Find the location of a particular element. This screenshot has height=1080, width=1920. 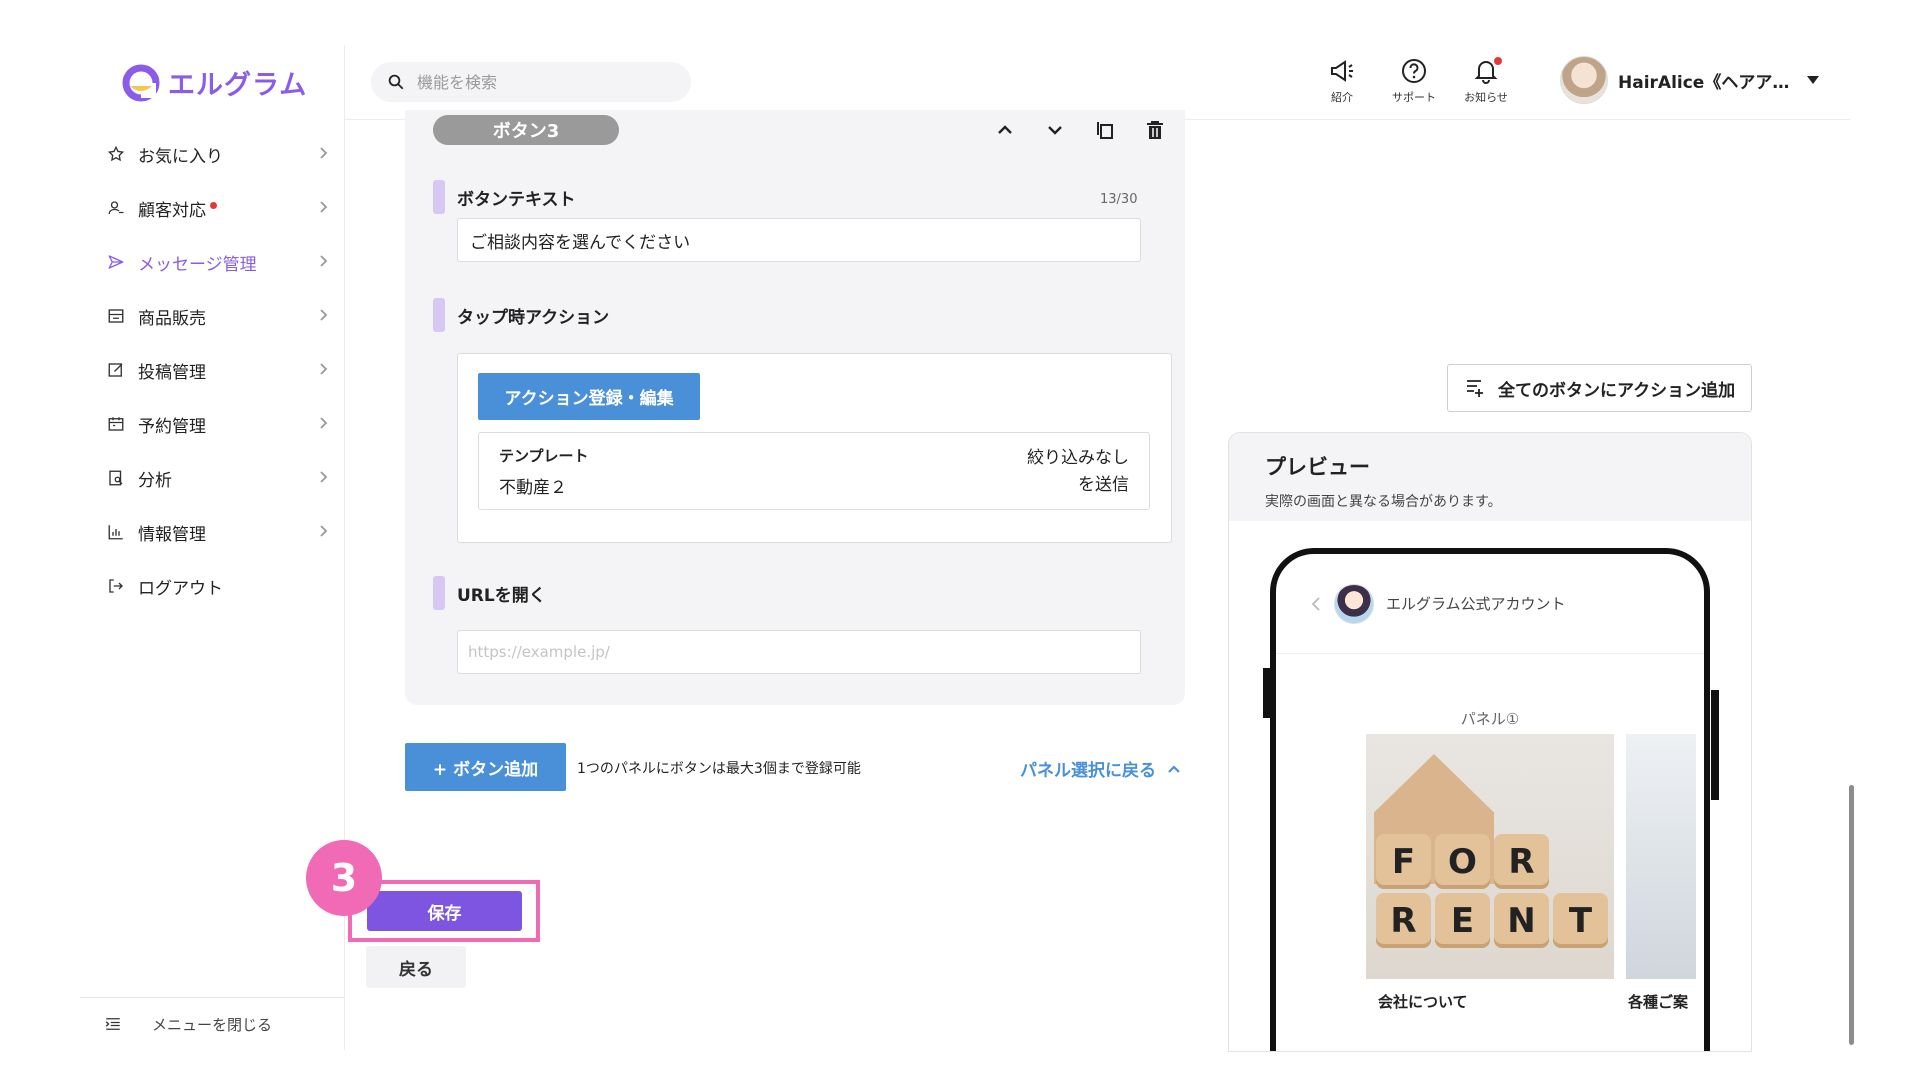

back-to-panel-link: パネル選択に戻る is located at coordinates (1101, 768).